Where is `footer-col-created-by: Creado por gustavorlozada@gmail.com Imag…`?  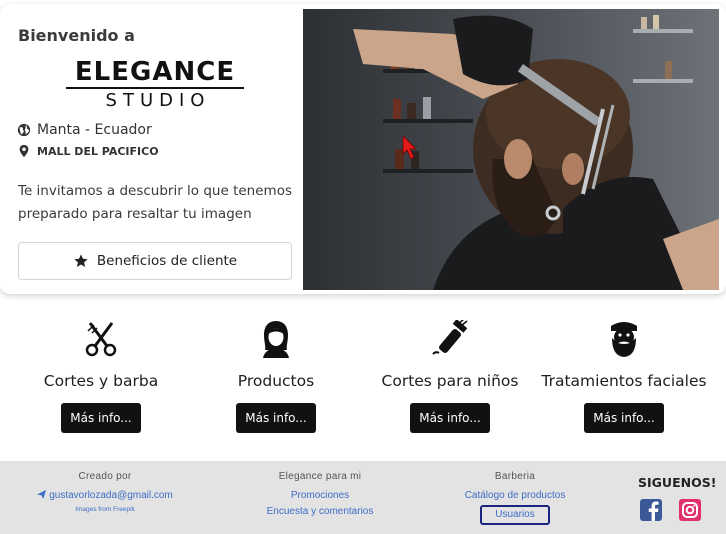
footer-col-created-by: Creado por gustavorlozada@gmail.com Imag… is located at coordinates (105, 492).